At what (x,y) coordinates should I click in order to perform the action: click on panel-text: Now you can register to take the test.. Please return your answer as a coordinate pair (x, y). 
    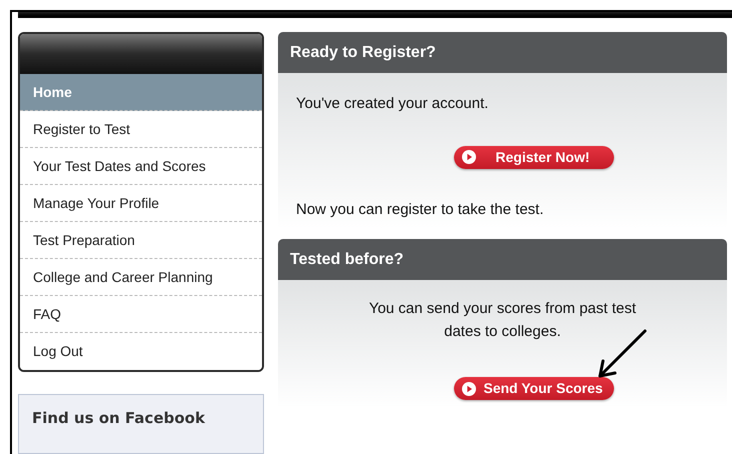
    Looking at the image, I should click on (420, 210).